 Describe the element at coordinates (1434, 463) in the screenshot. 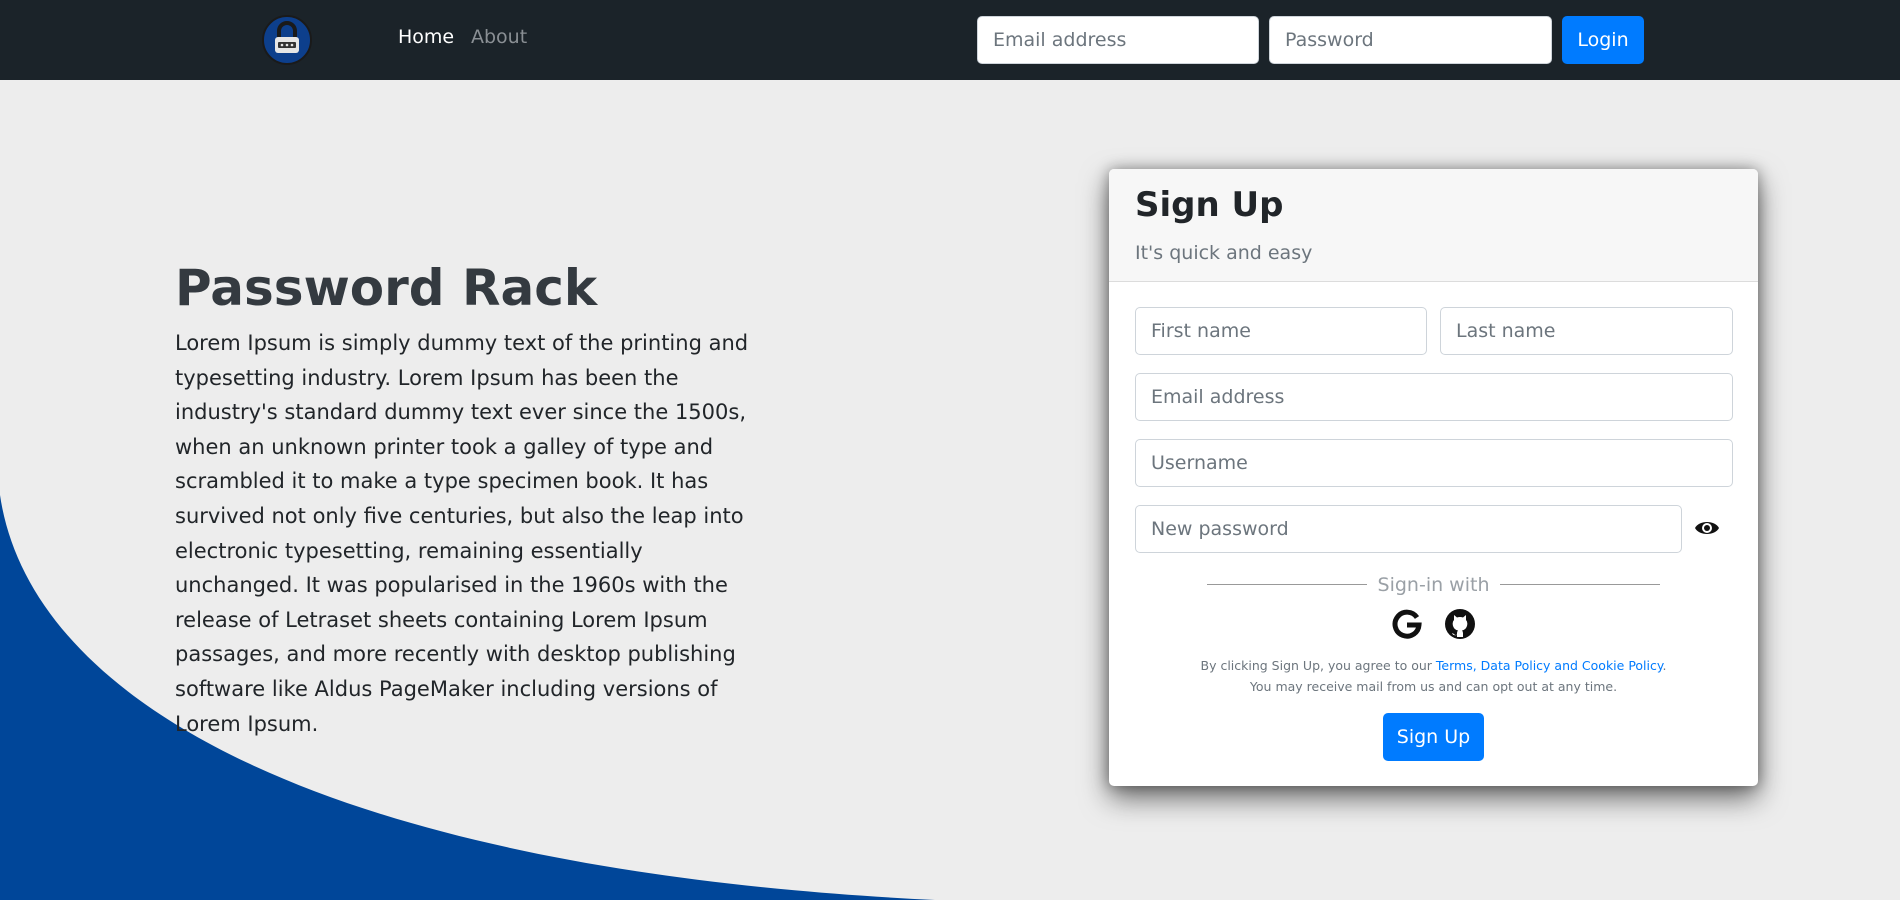

I see `username-input` at that location.